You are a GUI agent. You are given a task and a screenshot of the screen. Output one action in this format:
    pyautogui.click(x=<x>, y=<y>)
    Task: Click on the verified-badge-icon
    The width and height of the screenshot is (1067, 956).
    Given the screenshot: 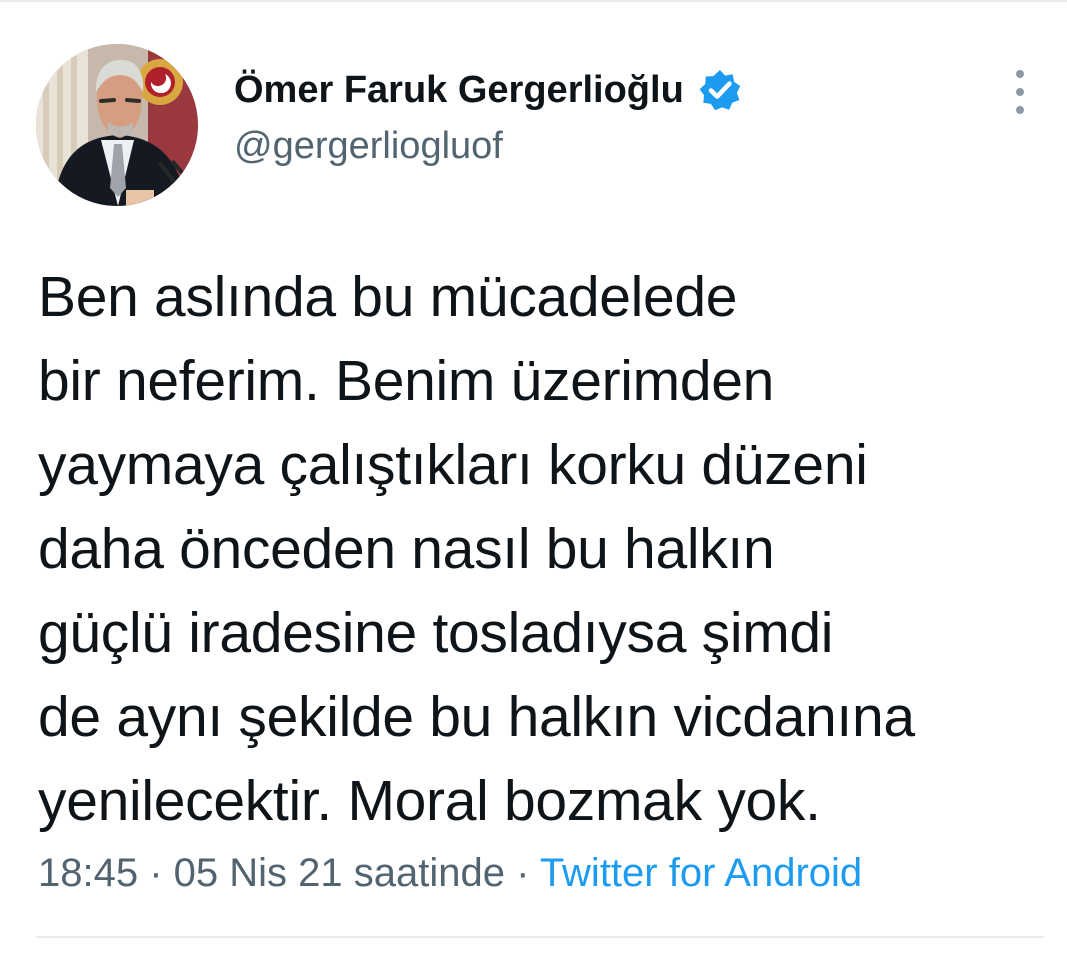 What is the action you would take?
    pyautogui.click(x=720, y=90)
    